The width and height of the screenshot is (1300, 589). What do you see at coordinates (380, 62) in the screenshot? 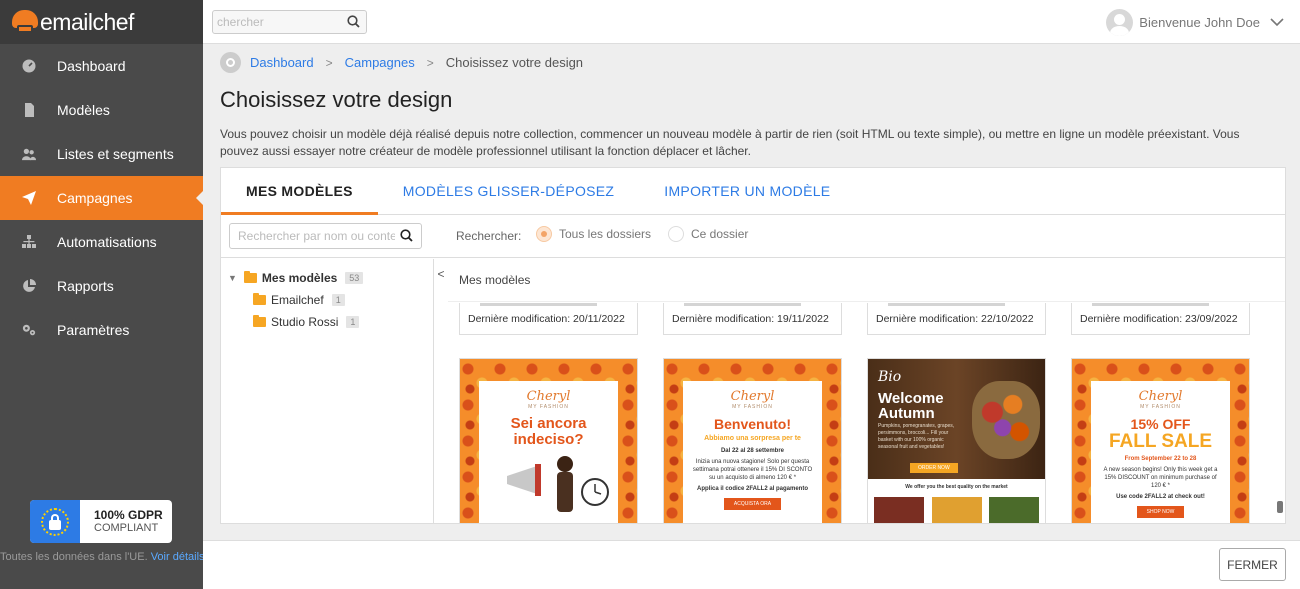
I see `breadcrumb-campagnes: Campagnes` at bounding box center [380, 62].